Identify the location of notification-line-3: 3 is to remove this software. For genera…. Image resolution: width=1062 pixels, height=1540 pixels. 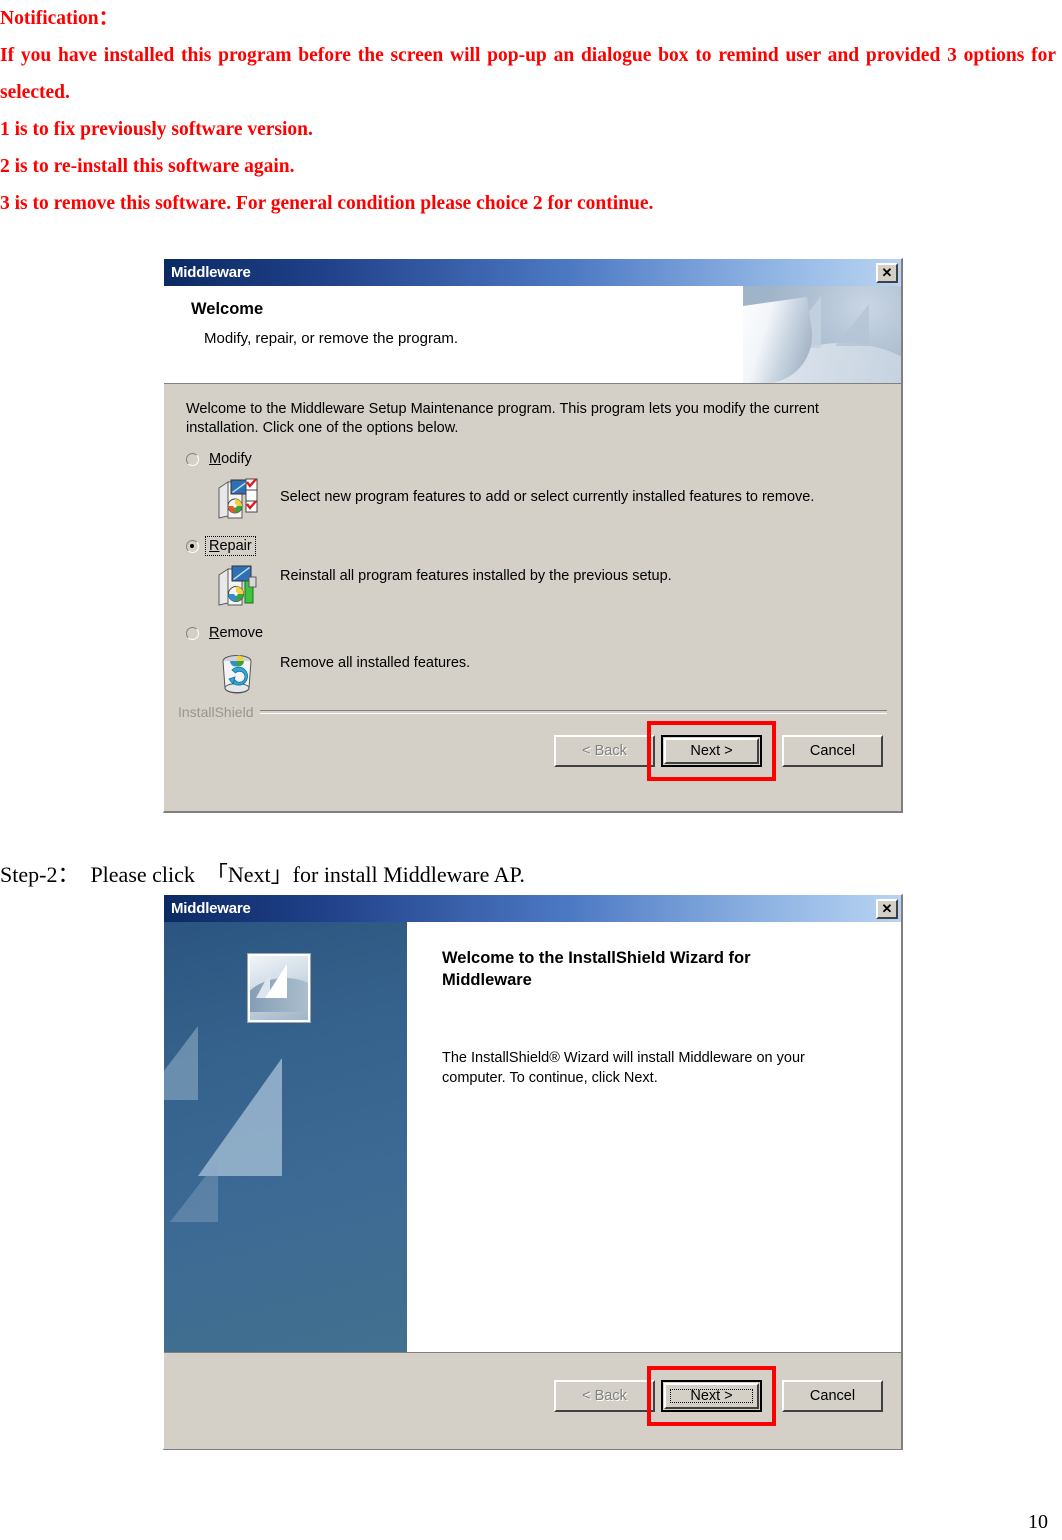
(327, 203).